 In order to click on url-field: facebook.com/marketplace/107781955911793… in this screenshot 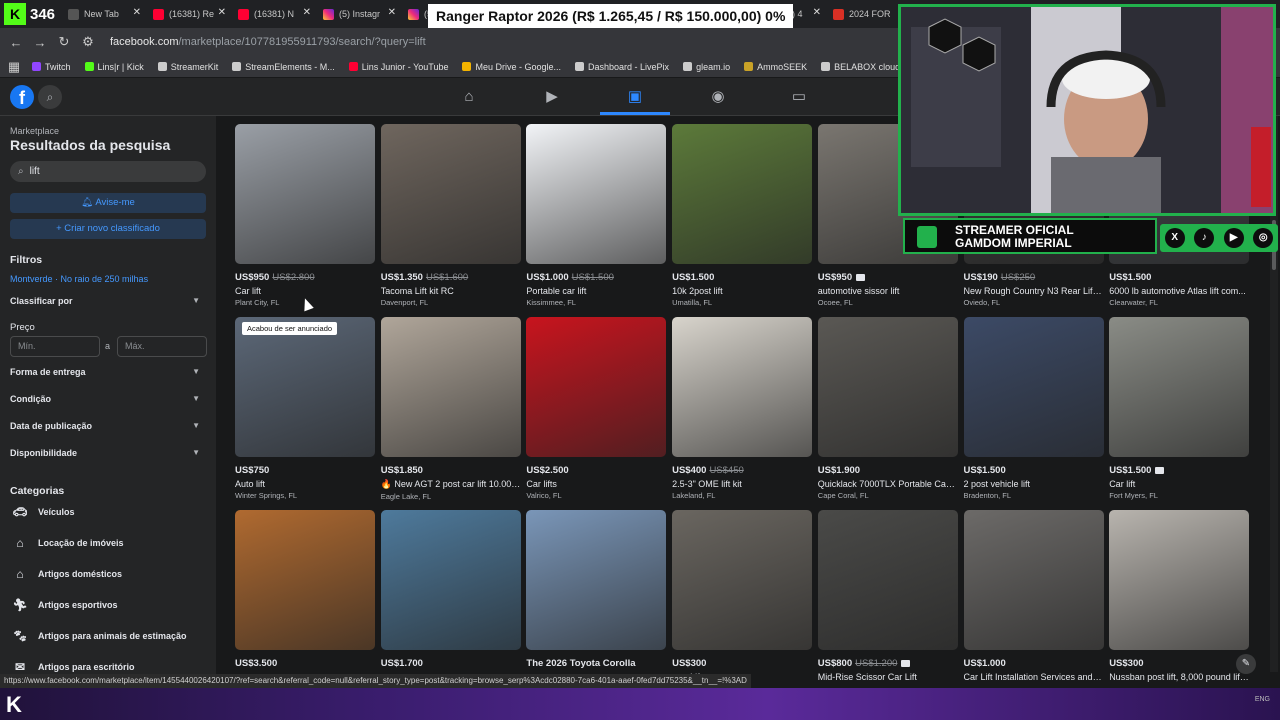, I will do `click(268, 42)`.